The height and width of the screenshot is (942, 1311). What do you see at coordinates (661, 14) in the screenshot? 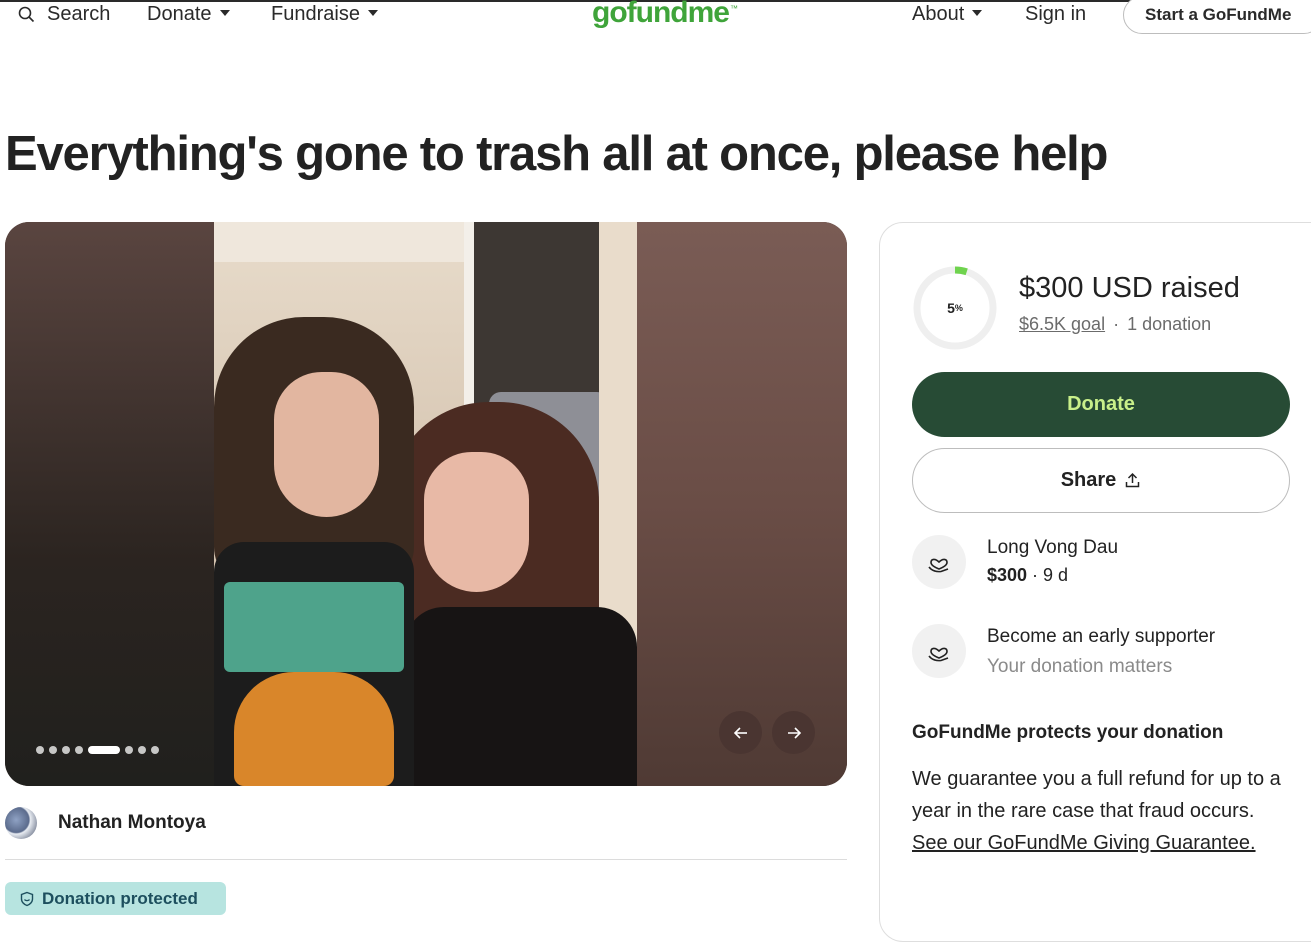
I see `logo-text: gofundme` at bounding box center [661, 14].